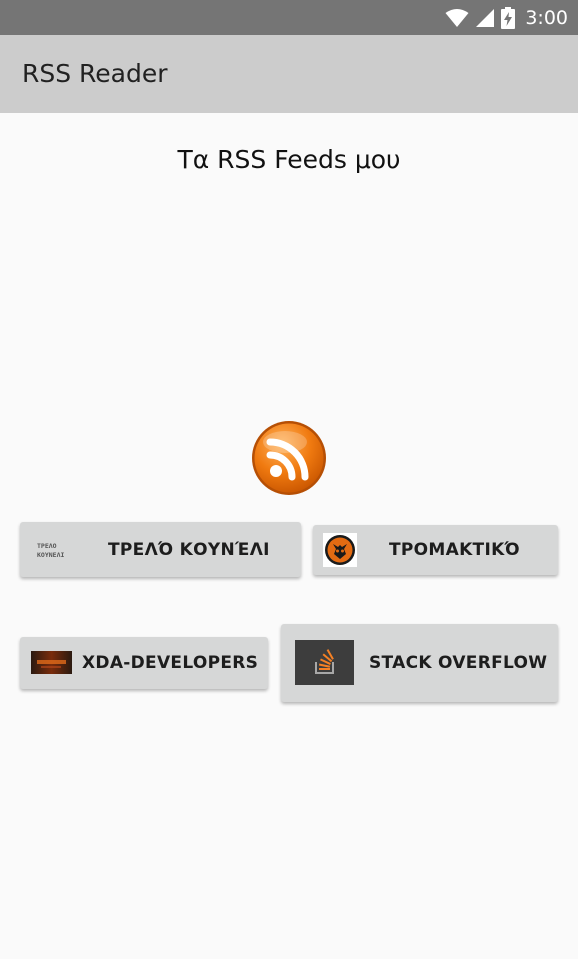 The height and width of the screenshot is (959, 578). What do you see at coordinates (457, 17) in the screenshot?
I see `wifi-icon` at bounding box center [457, 17].